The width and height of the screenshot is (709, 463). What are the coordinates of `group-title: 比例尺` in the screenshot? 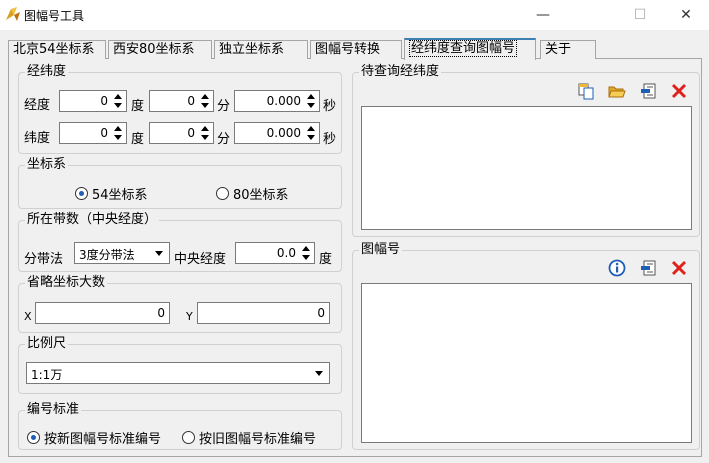 It's located at (47, 343).